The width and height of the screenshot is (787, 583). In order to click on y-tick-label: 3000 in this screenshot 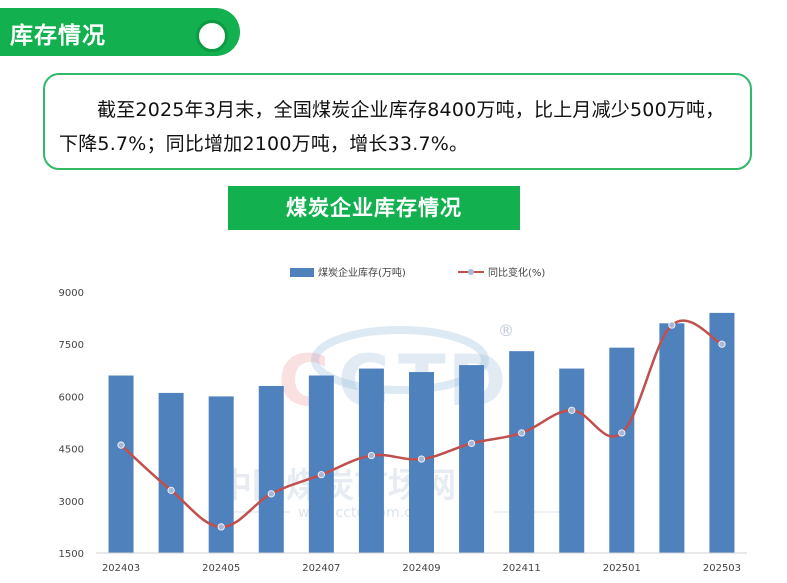, I will do `click(71, 502)`.